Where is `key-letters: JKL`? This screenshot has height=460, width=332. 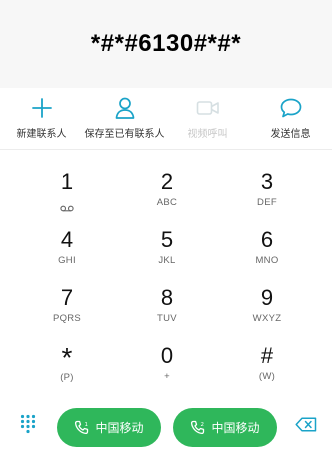
key-letters: JKL is located at coordinates (167, 260).